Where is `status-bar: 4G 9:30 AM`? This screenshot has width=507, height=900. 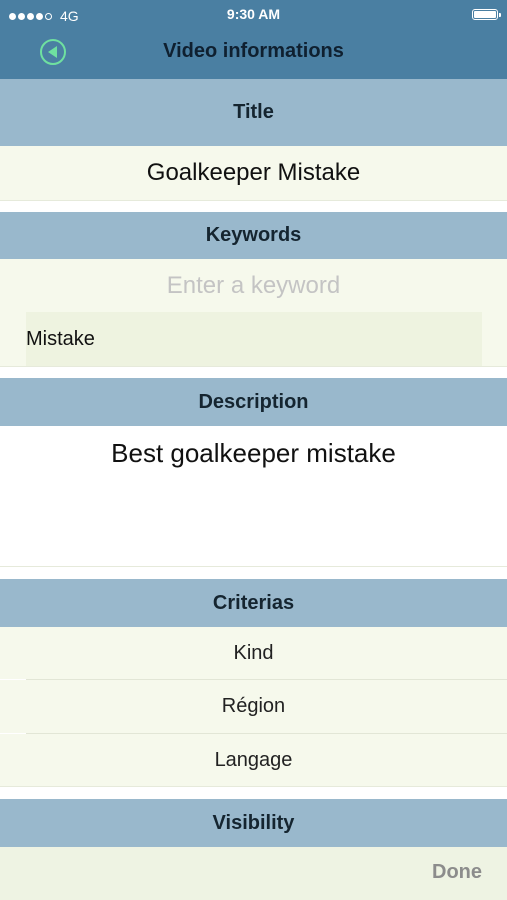 status-bar: 4G 9:30 AM is located at coordinates (253, 14).